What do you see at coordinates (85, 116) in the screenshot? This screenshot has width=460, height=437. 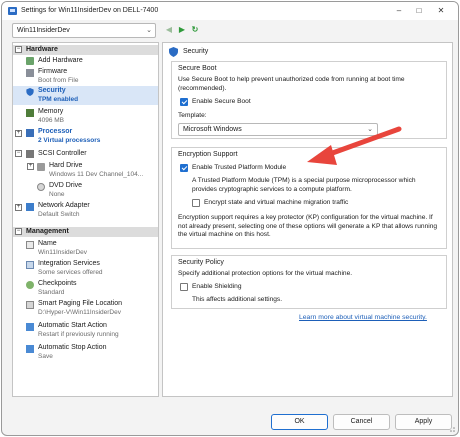 I see `tree-item-memory: Memory 4096 MB` at bounding box center [85, 116].